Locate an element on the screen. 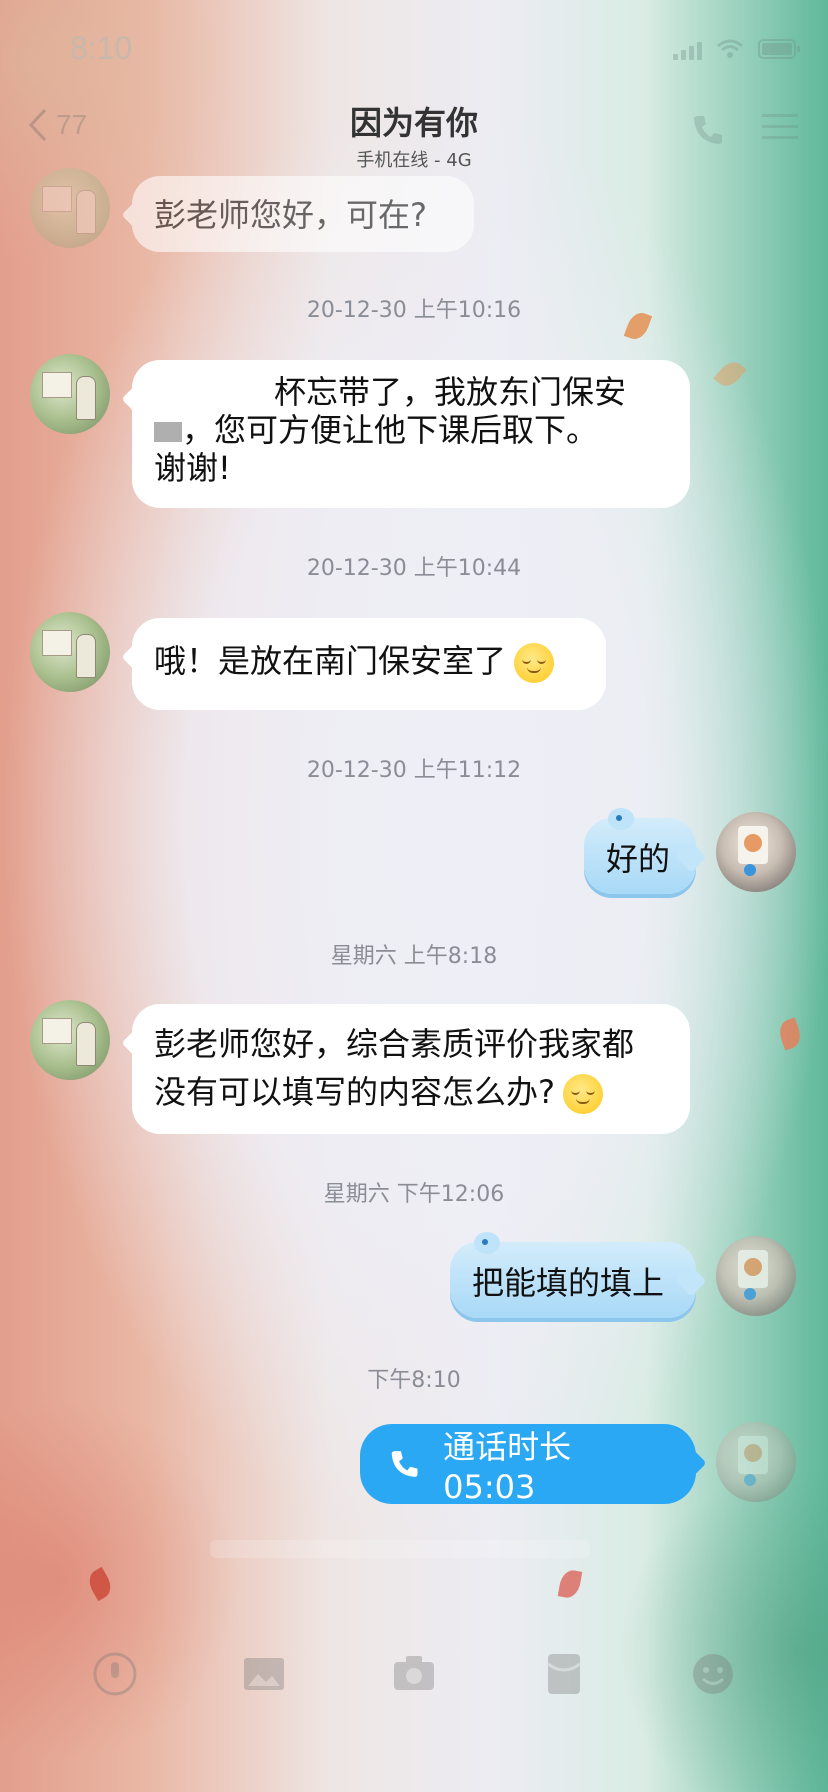 This screenshot has height=1792, width=828. status-time: 8:10 is located at coordinates (101, 48).